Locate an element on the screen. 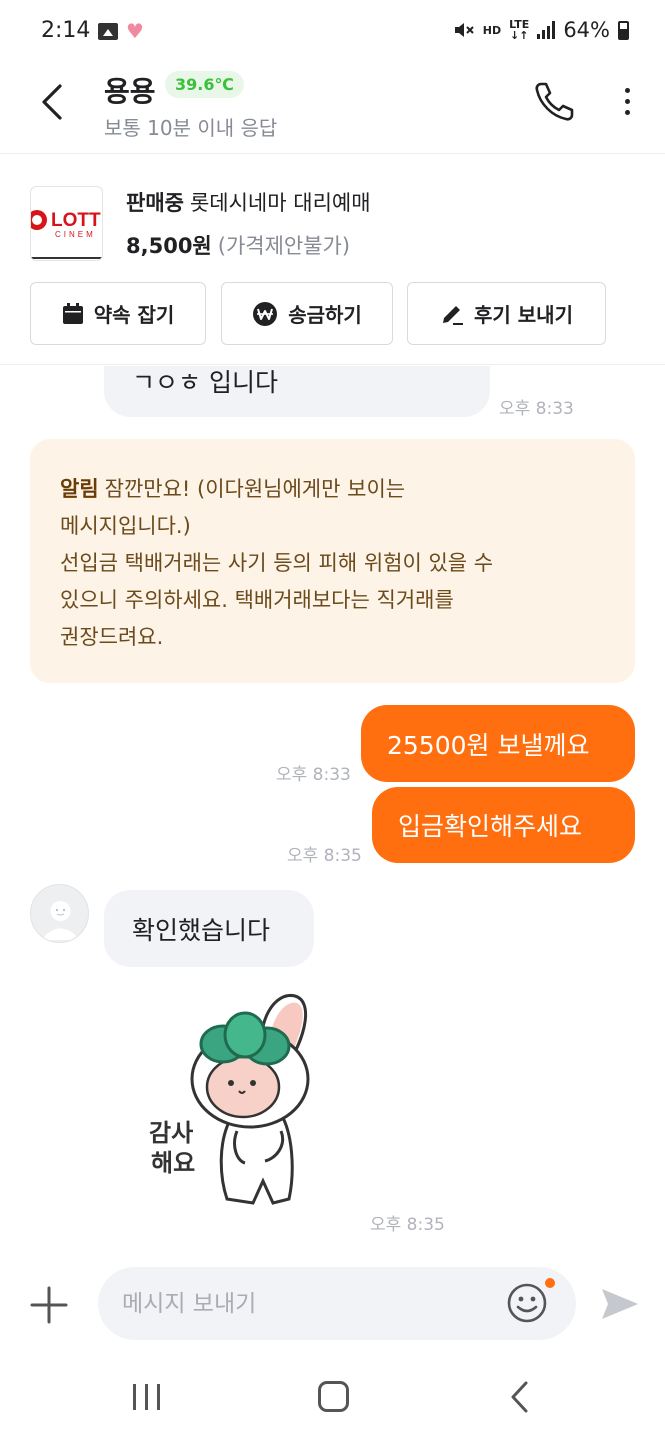 This screenshot has width=665, height=1440. message-text: ㄱㅇㅎ 입니다 is located at coordinates (205, 382).